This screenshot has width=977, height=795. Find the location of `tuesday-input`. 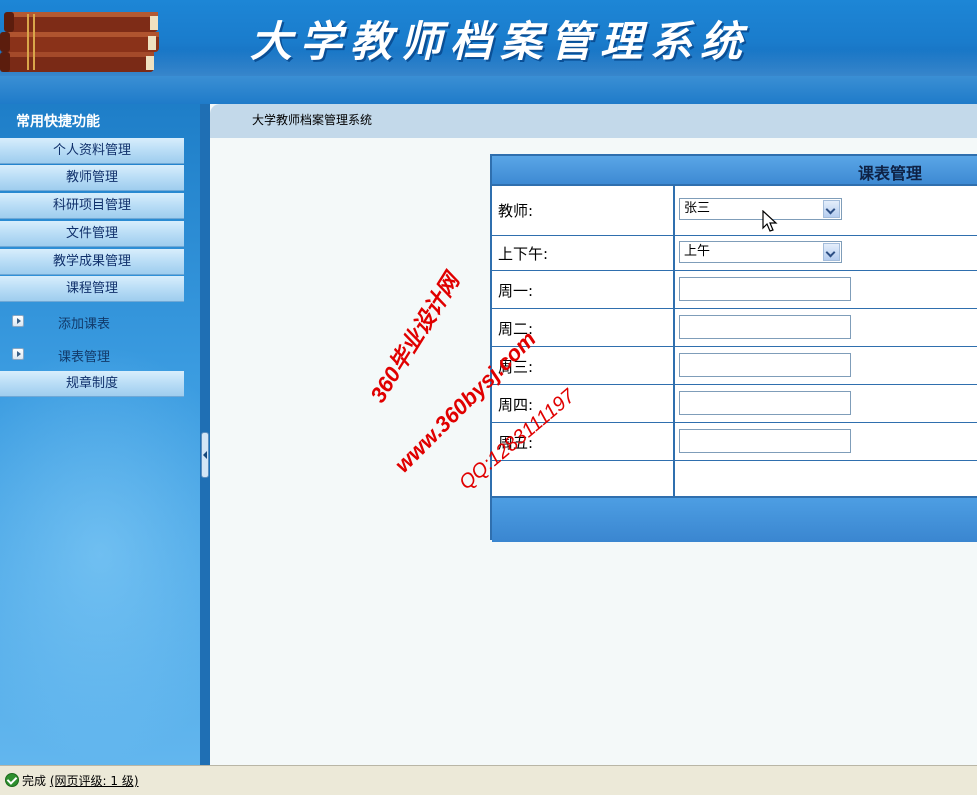

tuesday-input is located at coordinates (765, 327).